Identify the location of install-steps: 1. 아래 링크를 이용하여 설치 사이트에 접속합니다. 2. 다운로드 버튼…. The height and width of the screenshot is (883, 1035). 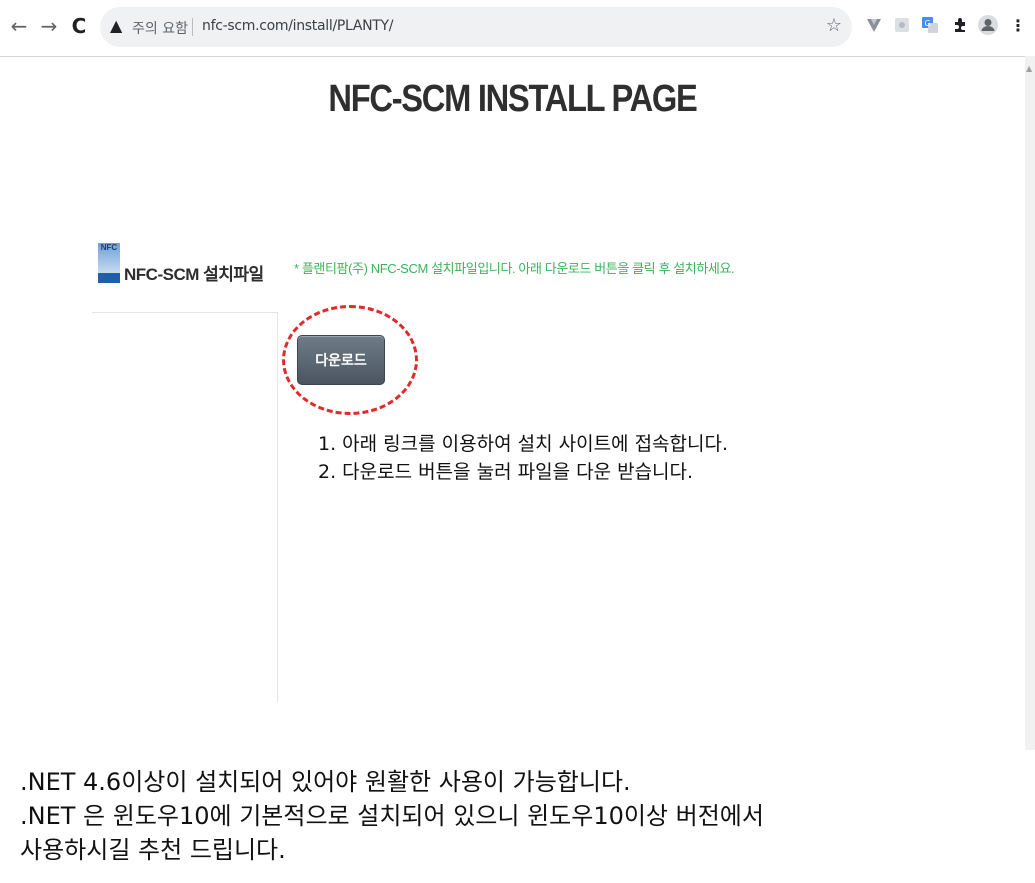
(523, 458).